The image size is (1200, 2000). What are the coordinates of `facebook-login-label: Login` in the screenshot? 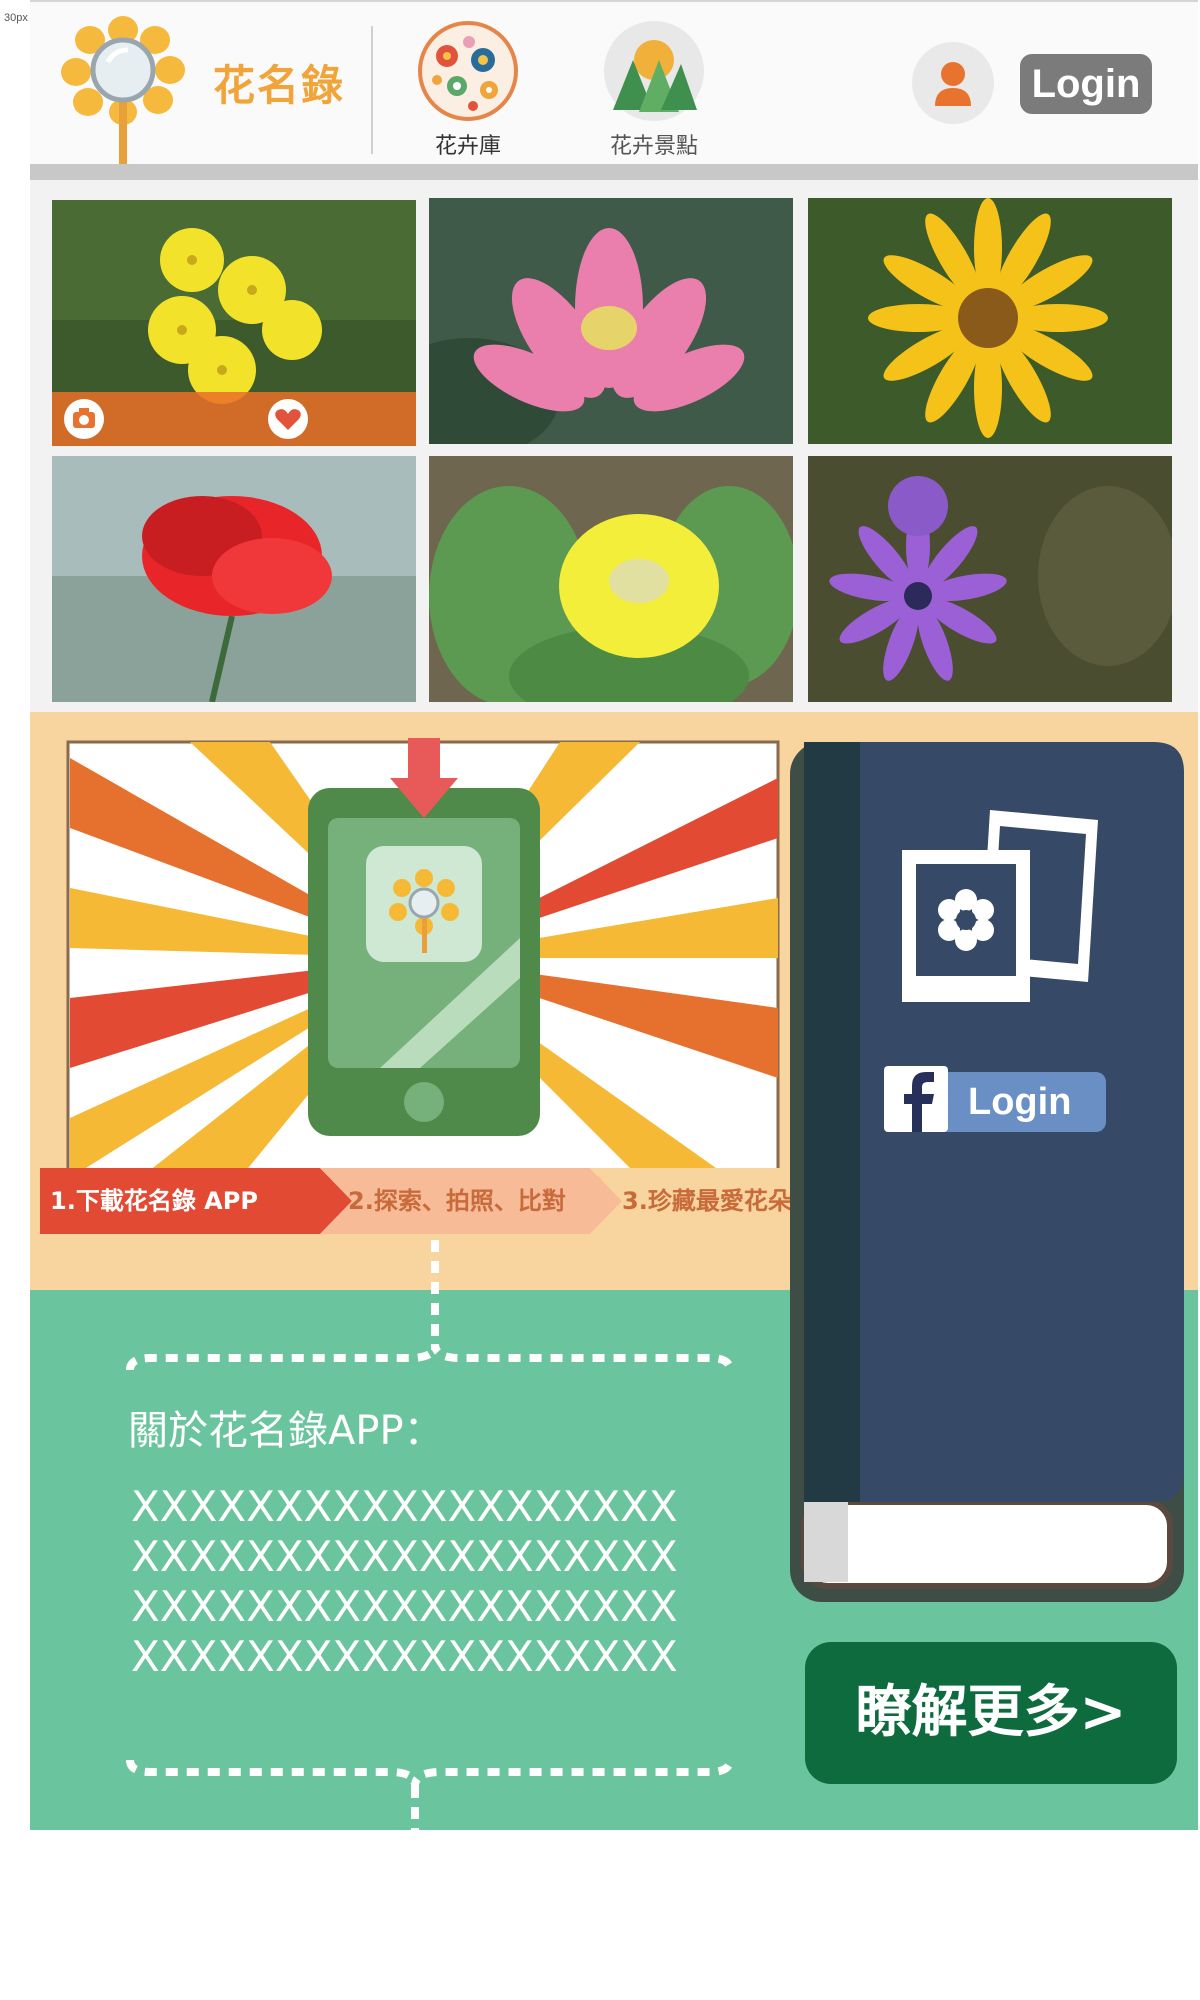 It's located at (1020, 1102).